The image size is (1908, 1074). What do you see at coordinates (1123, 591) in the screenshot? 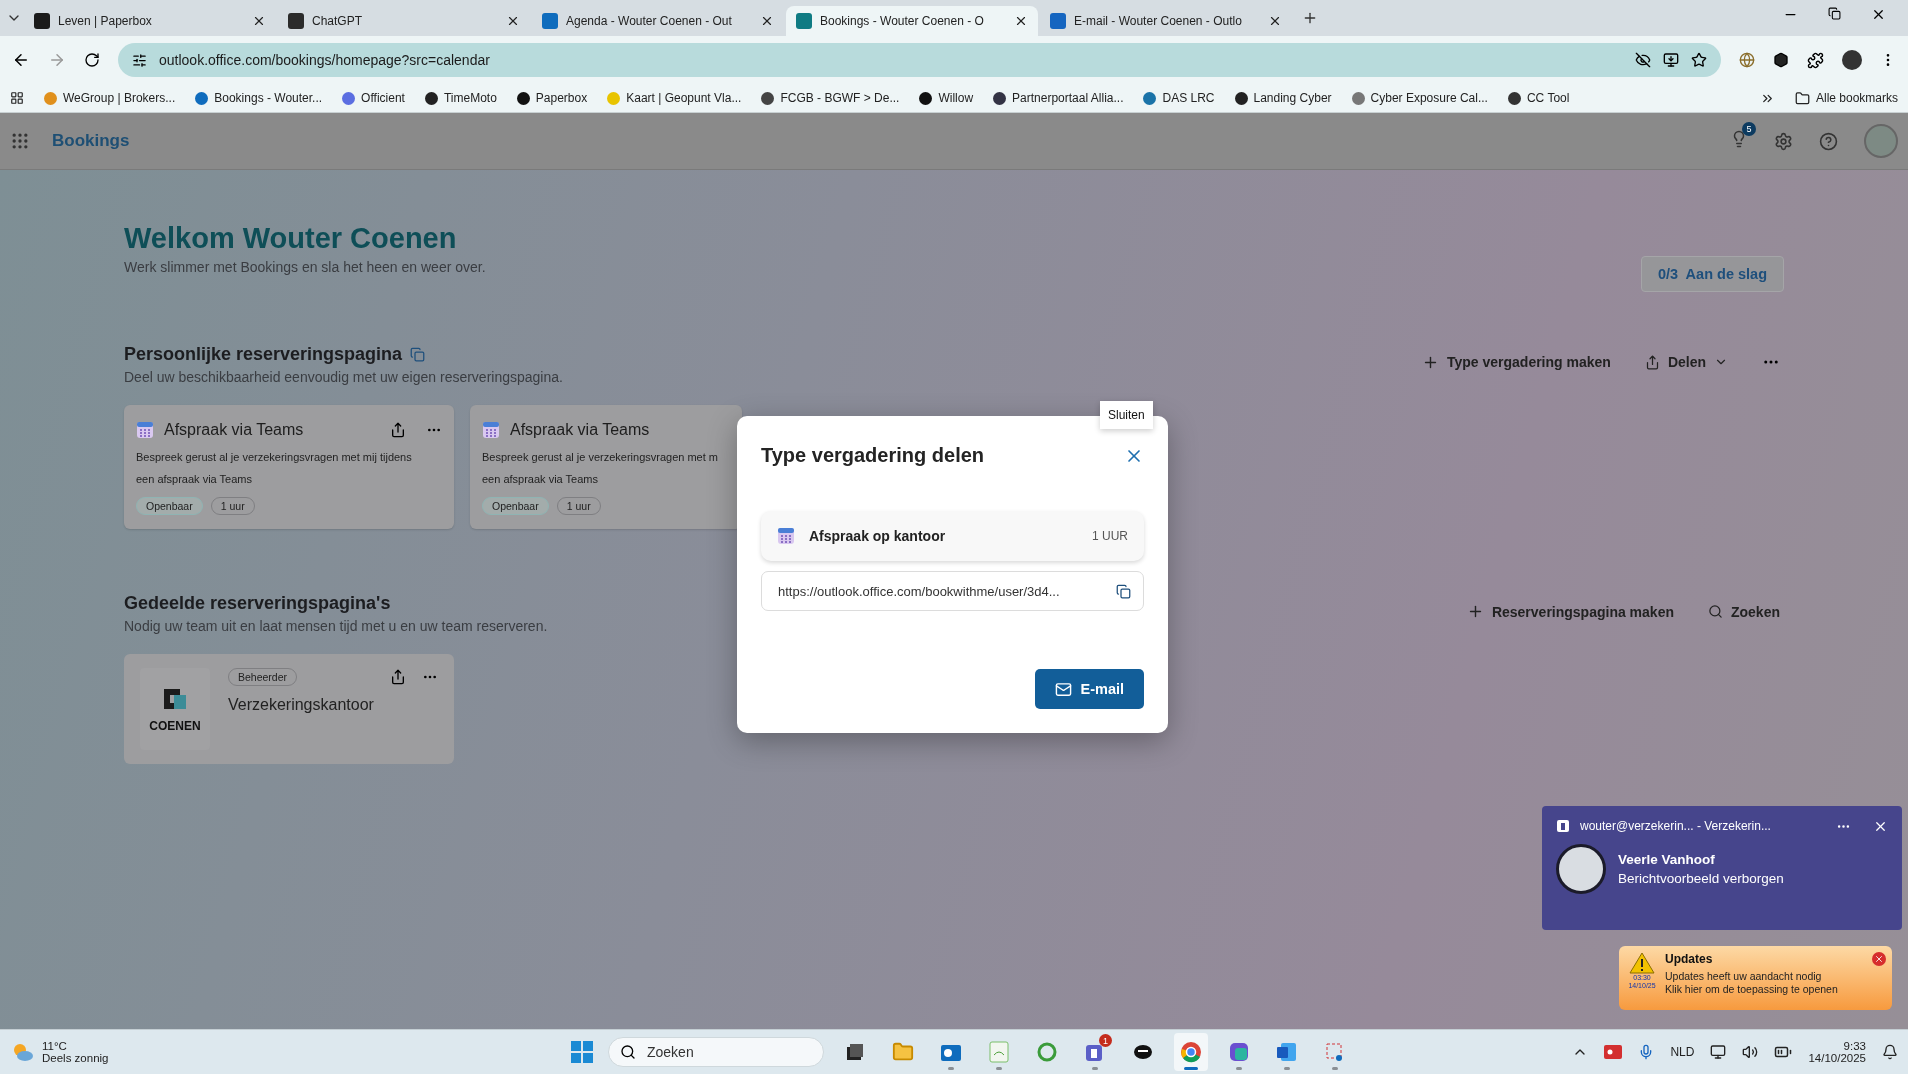
I see `copy-icon` at bounding box center [1123, 591].